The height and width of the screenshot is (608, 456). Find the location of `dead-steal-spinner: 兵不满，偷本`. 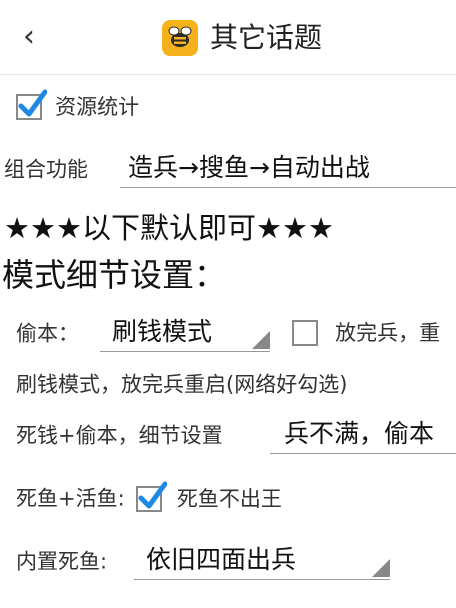

dead-steal-spinner: 兵不满，偷本 is located at coordinates (363, 434).